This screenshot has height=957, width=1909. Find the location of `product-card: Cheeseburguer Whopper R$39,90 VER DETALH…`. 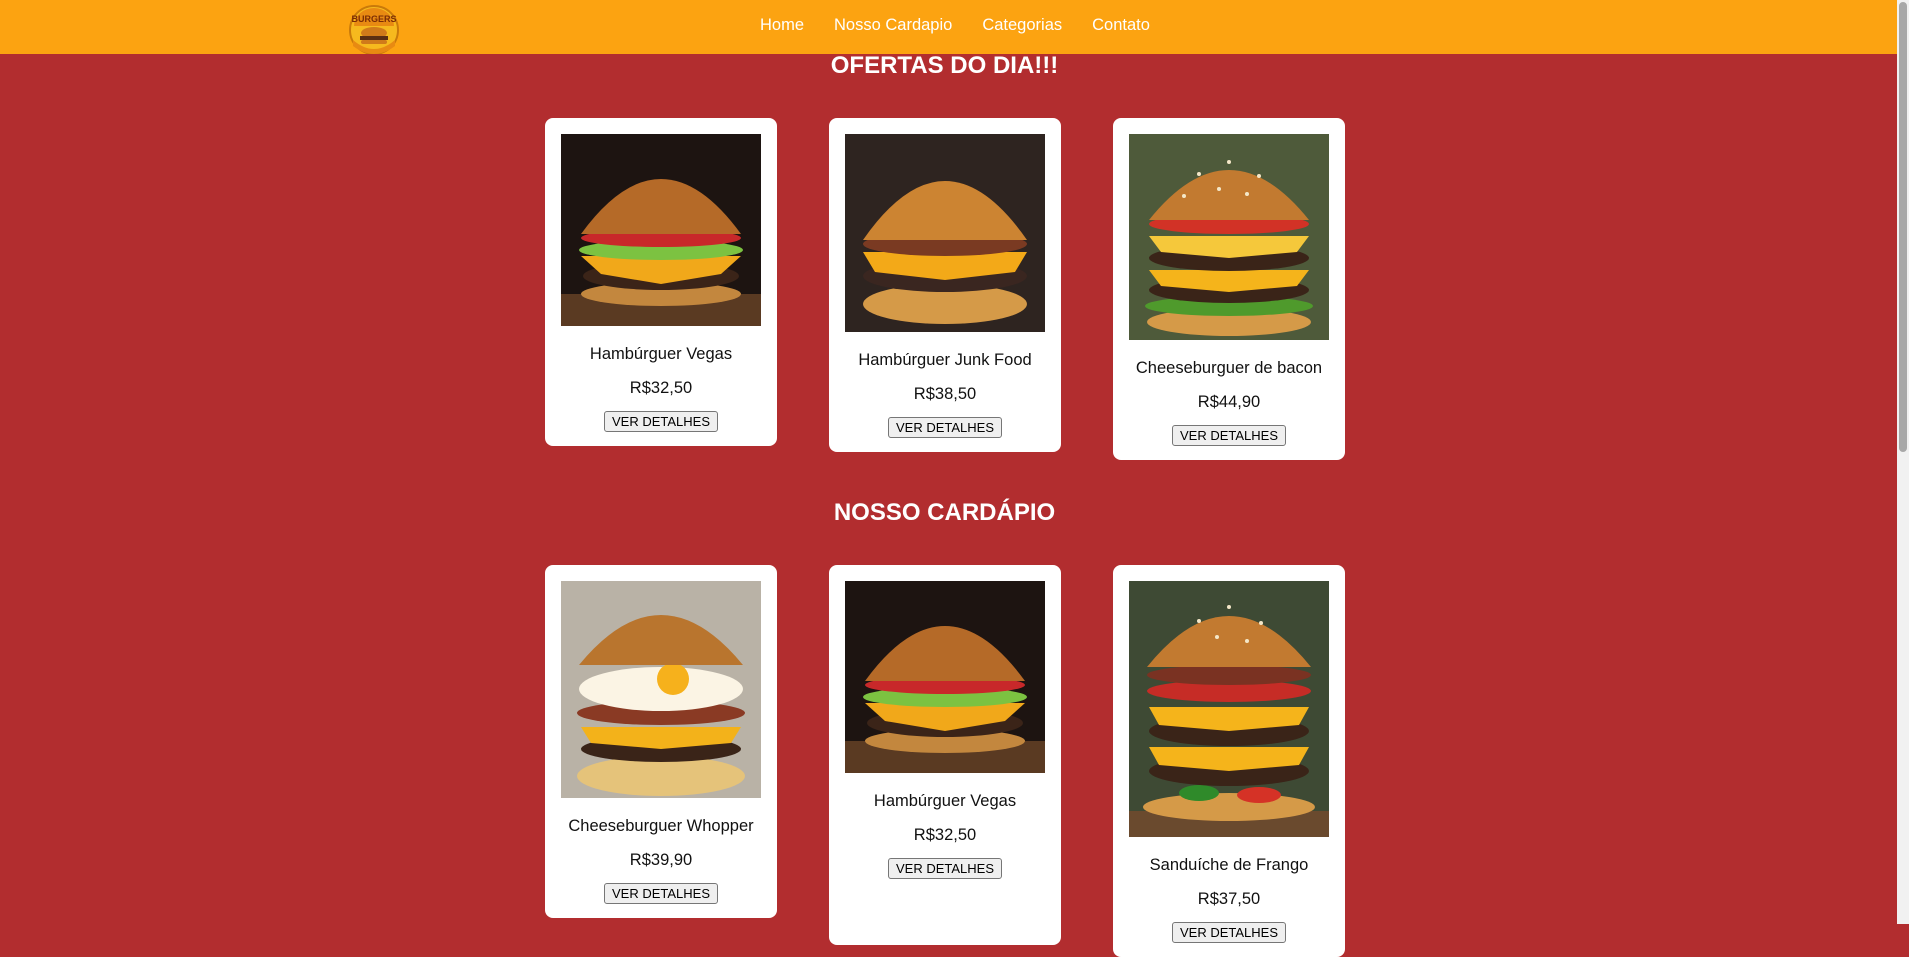

product-card: Cheeseburguer Whopper R$39,90 VER DETALH… is located at coordinates (661, 741).